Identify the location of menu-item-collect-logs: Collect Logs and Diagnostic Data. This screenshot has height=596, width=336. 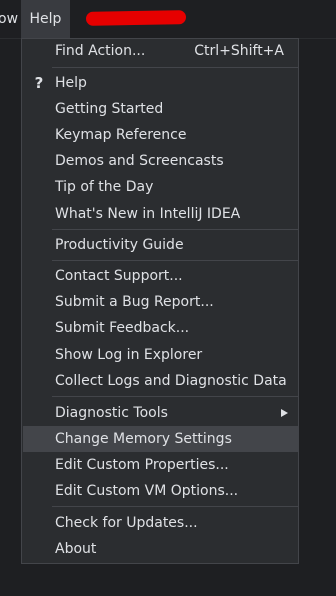
(160, 381).